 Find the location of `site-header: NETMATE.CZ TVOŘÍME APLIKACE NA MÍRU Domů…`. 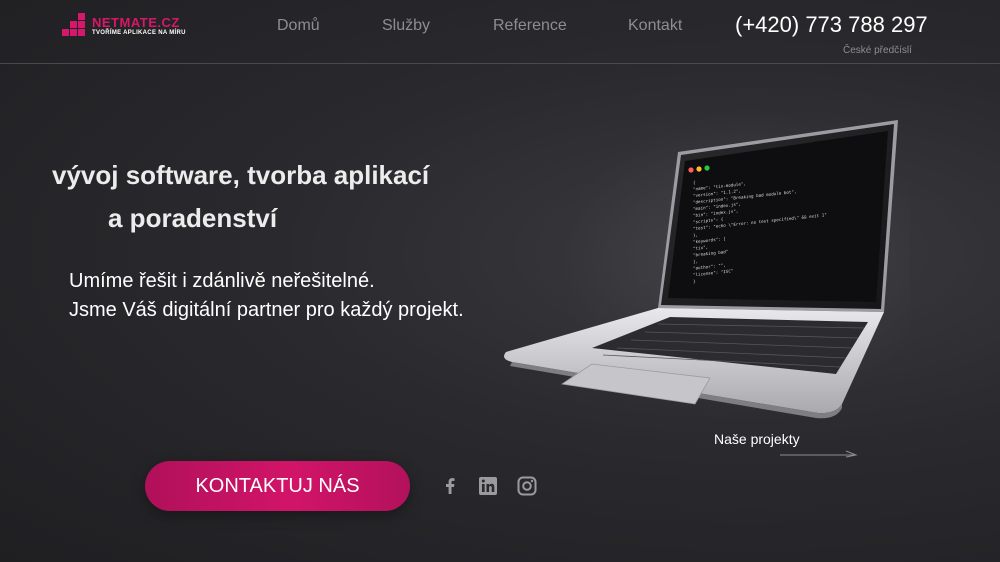

site-header: NETMATE.CZ TVOŘÍME APLIKACE NA MÍRU Domů… is located at coordinates (500, 32).